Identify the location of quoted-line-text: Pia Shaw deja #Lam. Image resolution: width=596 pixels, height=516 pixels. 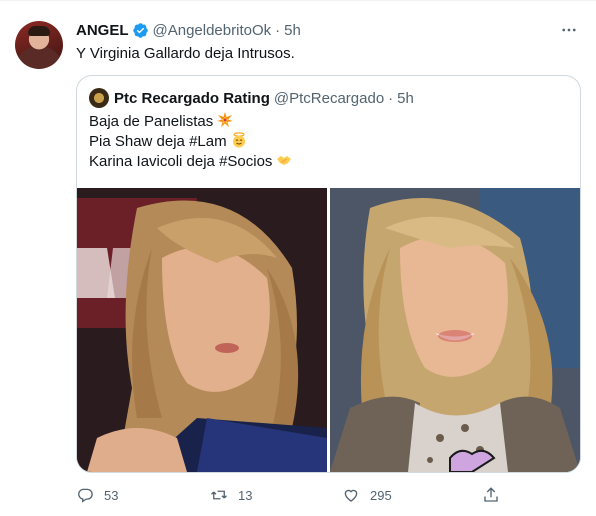
(158, 141).